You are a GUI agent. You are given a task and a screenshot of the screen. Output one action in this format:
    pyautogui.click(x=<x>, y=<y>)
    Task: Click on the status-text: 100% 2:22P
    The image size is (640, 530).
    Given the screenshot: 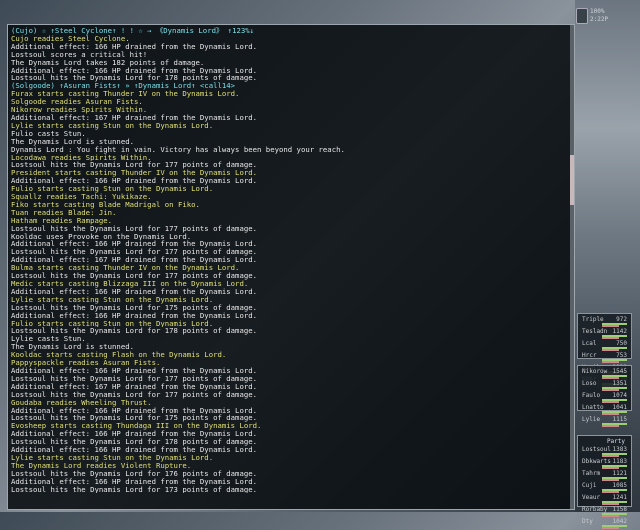 What is the action you would take?
    pyautogui.click(x=599, y=16)
    